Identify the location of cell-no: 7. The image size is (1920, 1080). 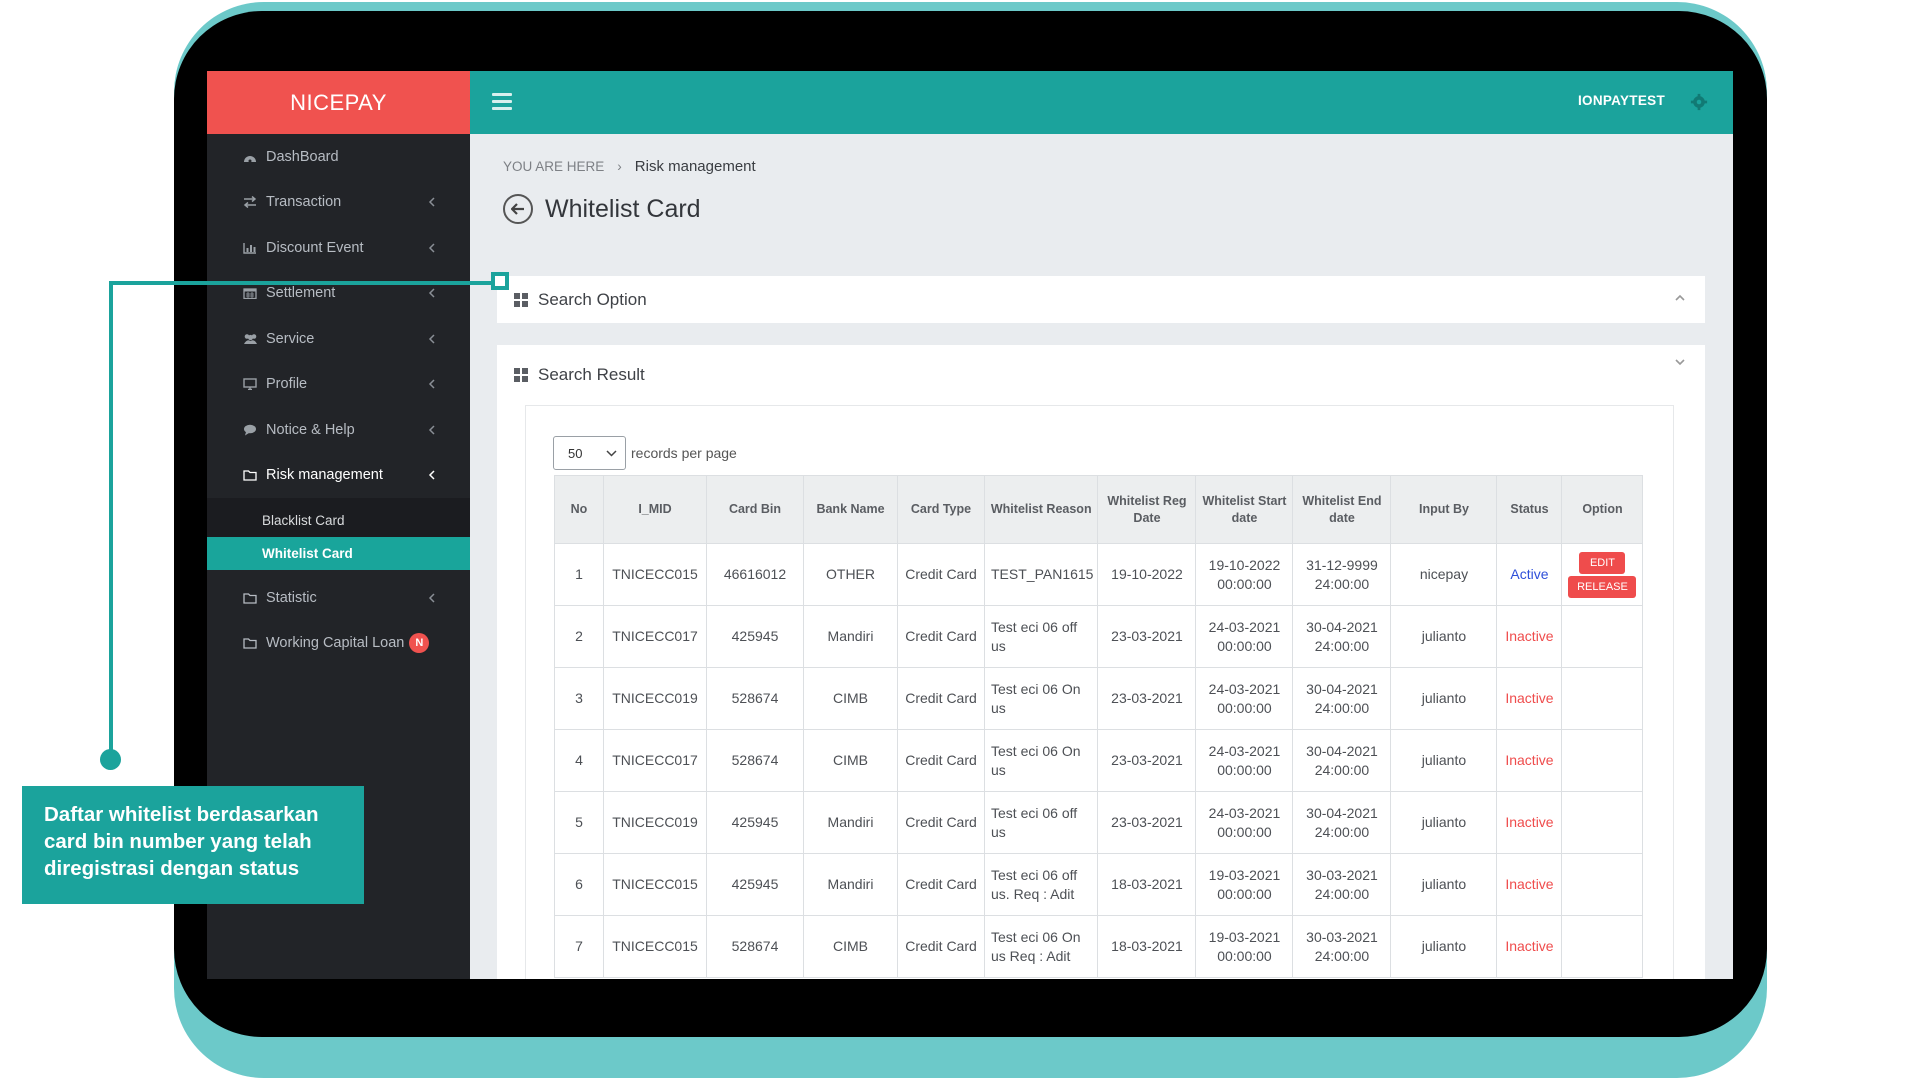
(579, 946).